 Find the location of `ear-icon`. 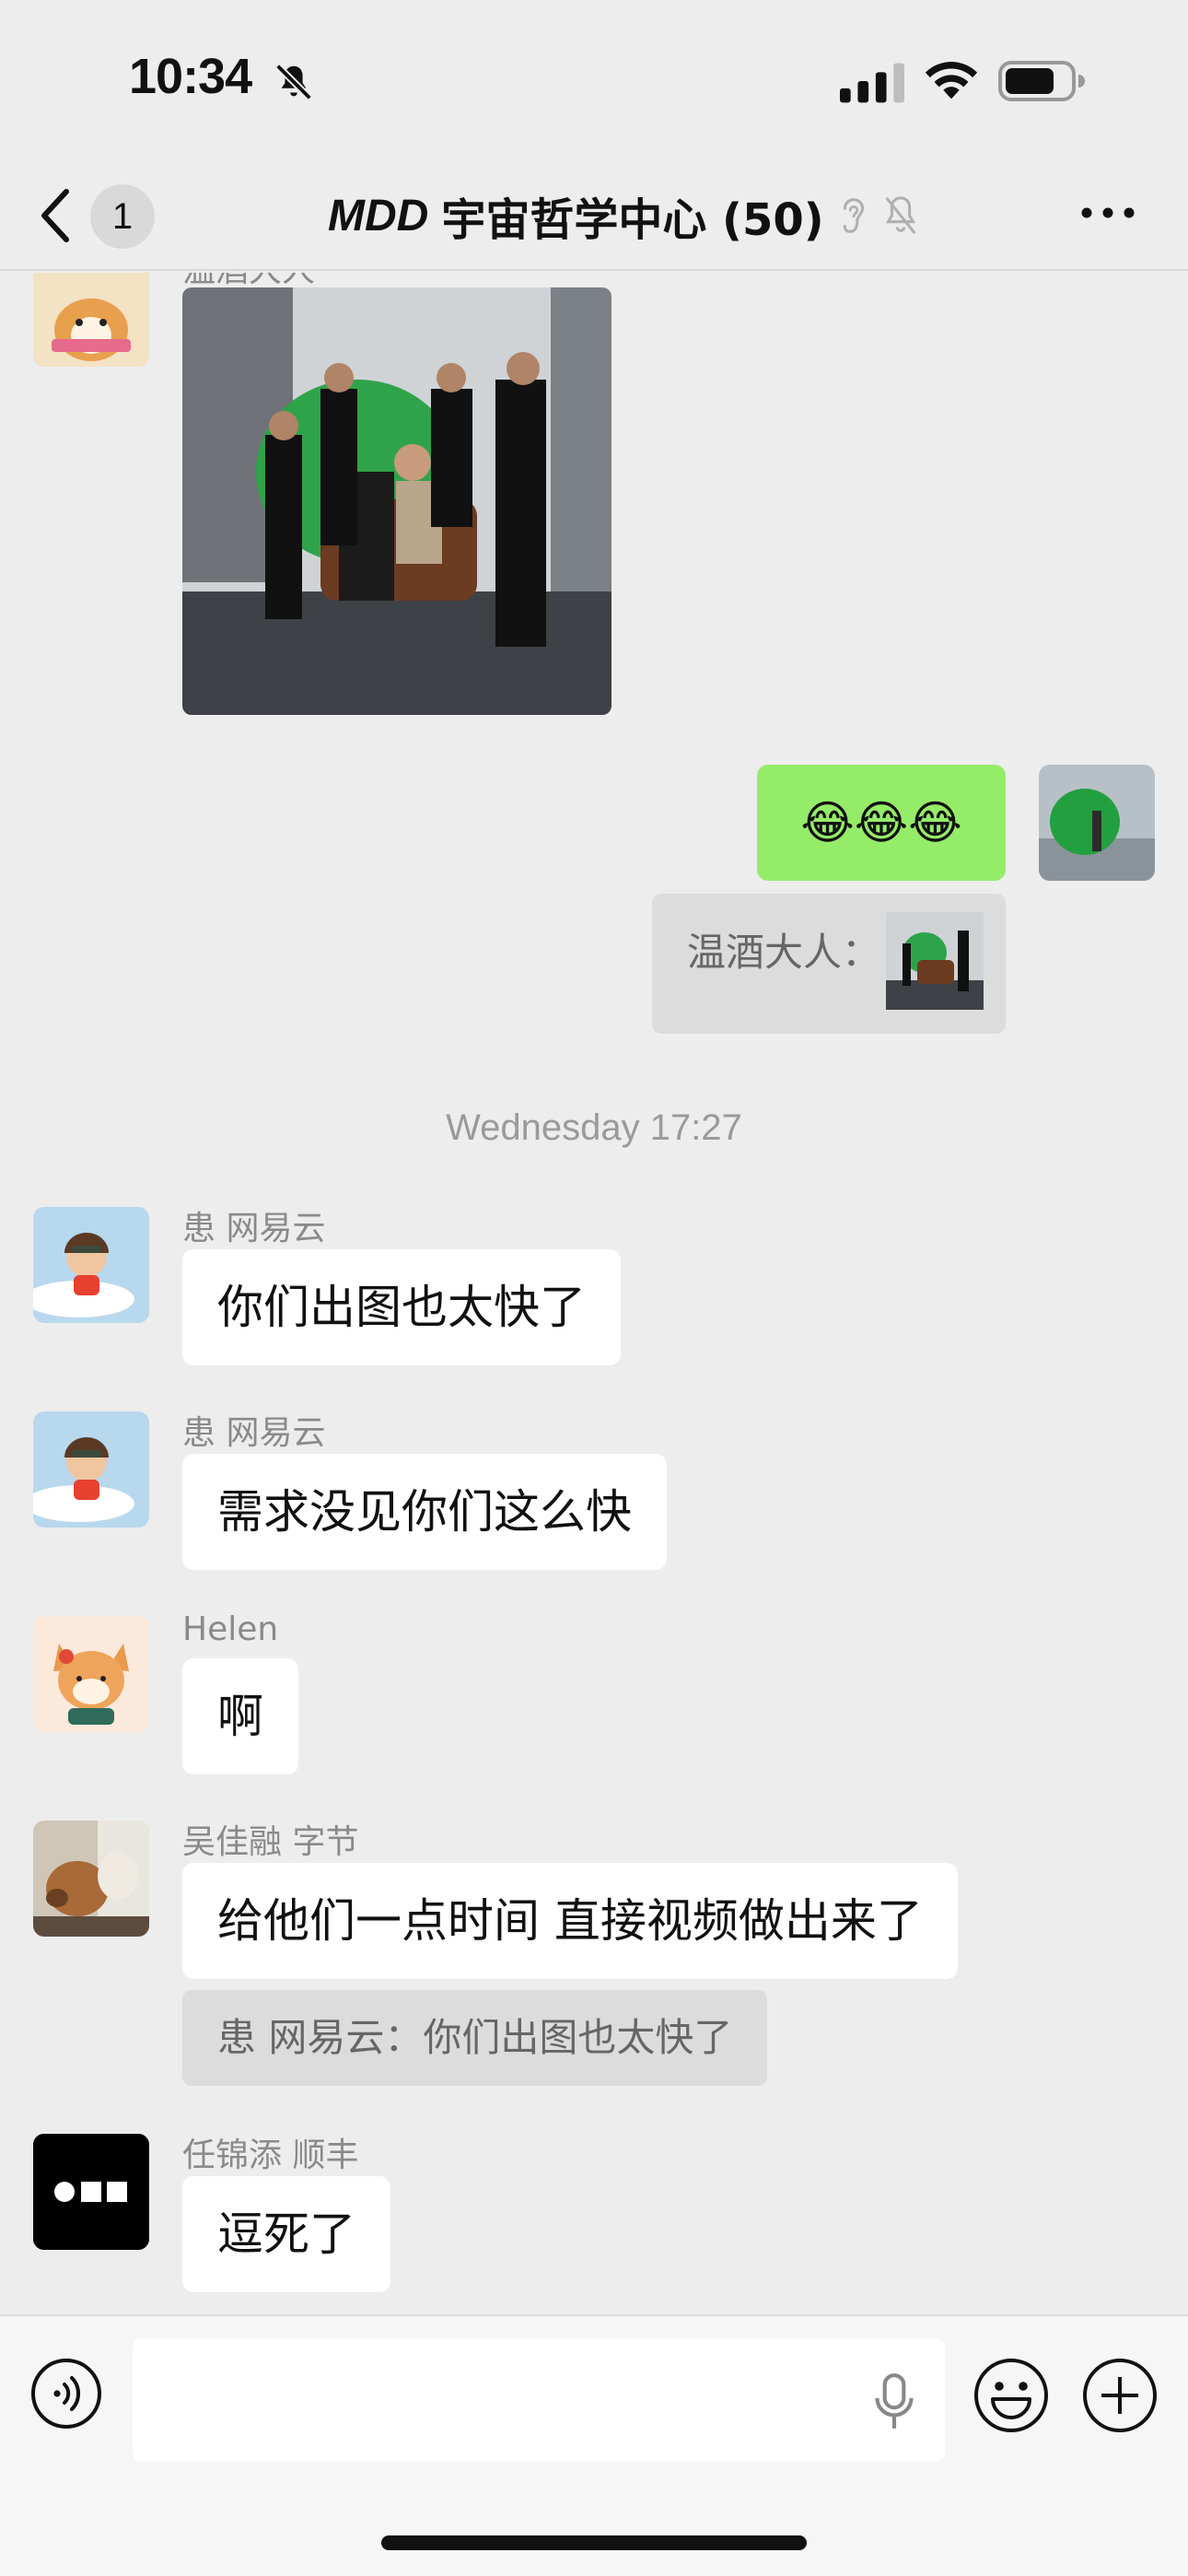

ear-icon is located at coordinates (853, 215).